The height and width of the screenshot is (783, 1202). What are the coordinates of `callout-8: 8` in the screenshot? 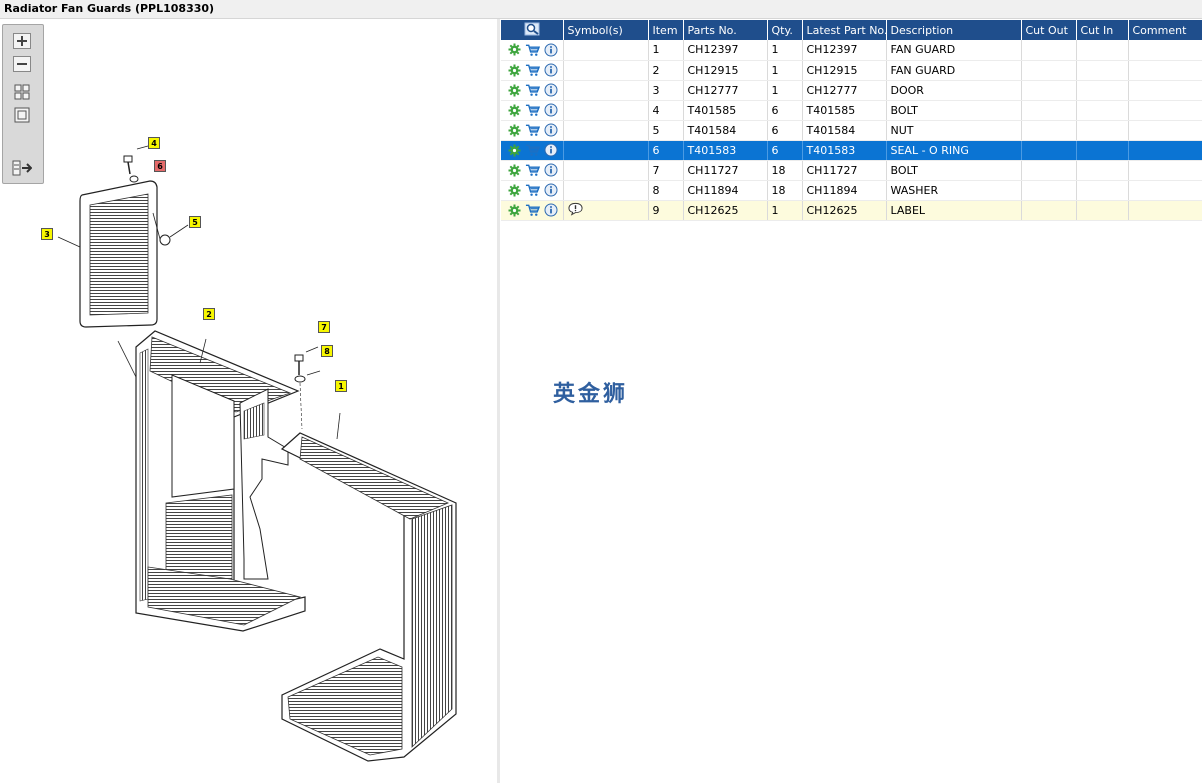 It's located at (327, 351).